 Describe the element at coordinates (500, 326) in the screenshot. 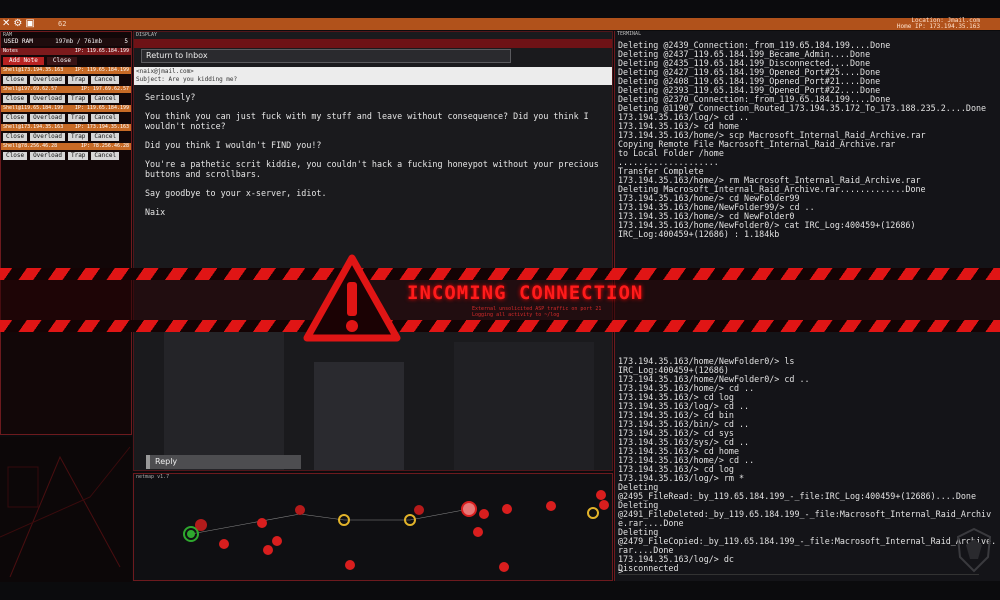

I see `hazard-stripe-bottom` at that location.